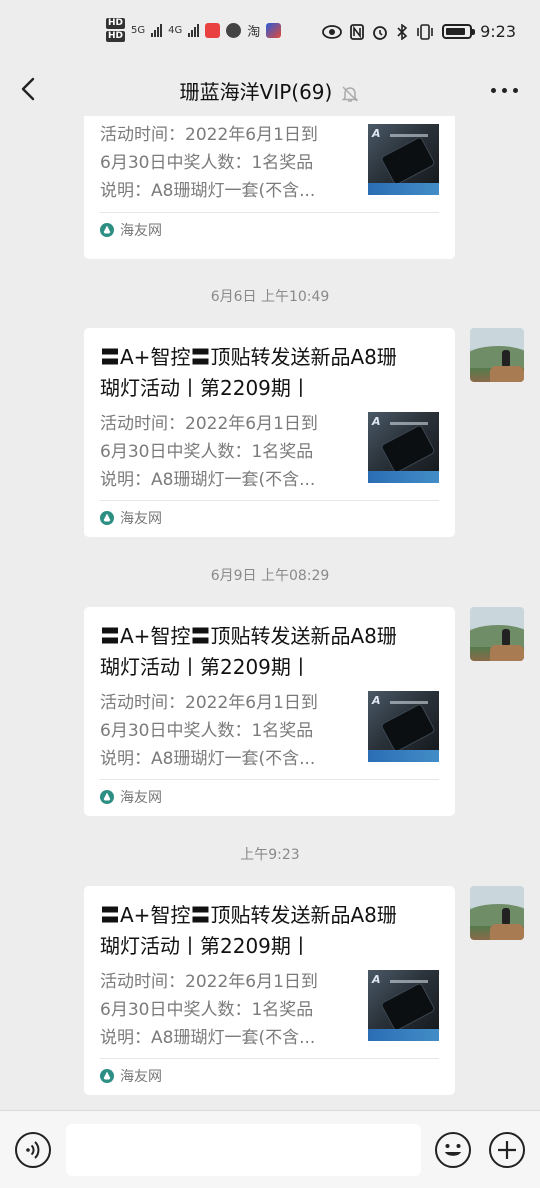 This screenshot has width=540, height=1188. What do you see at coordinates (175, 30) in the screenshot?
I see `network-4g-label: 4G` at bounding box center [175, 30].